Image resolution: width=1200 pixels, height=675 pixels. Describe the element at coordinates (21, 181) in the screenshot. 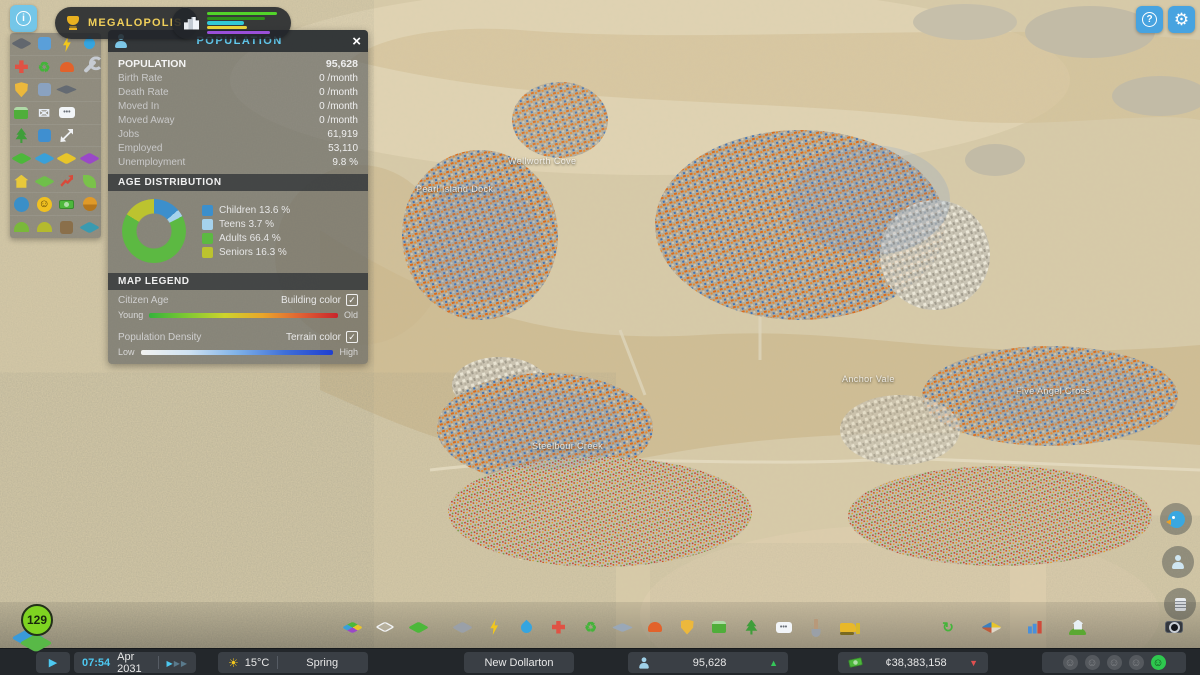

I see `infoview-residential` at that location.